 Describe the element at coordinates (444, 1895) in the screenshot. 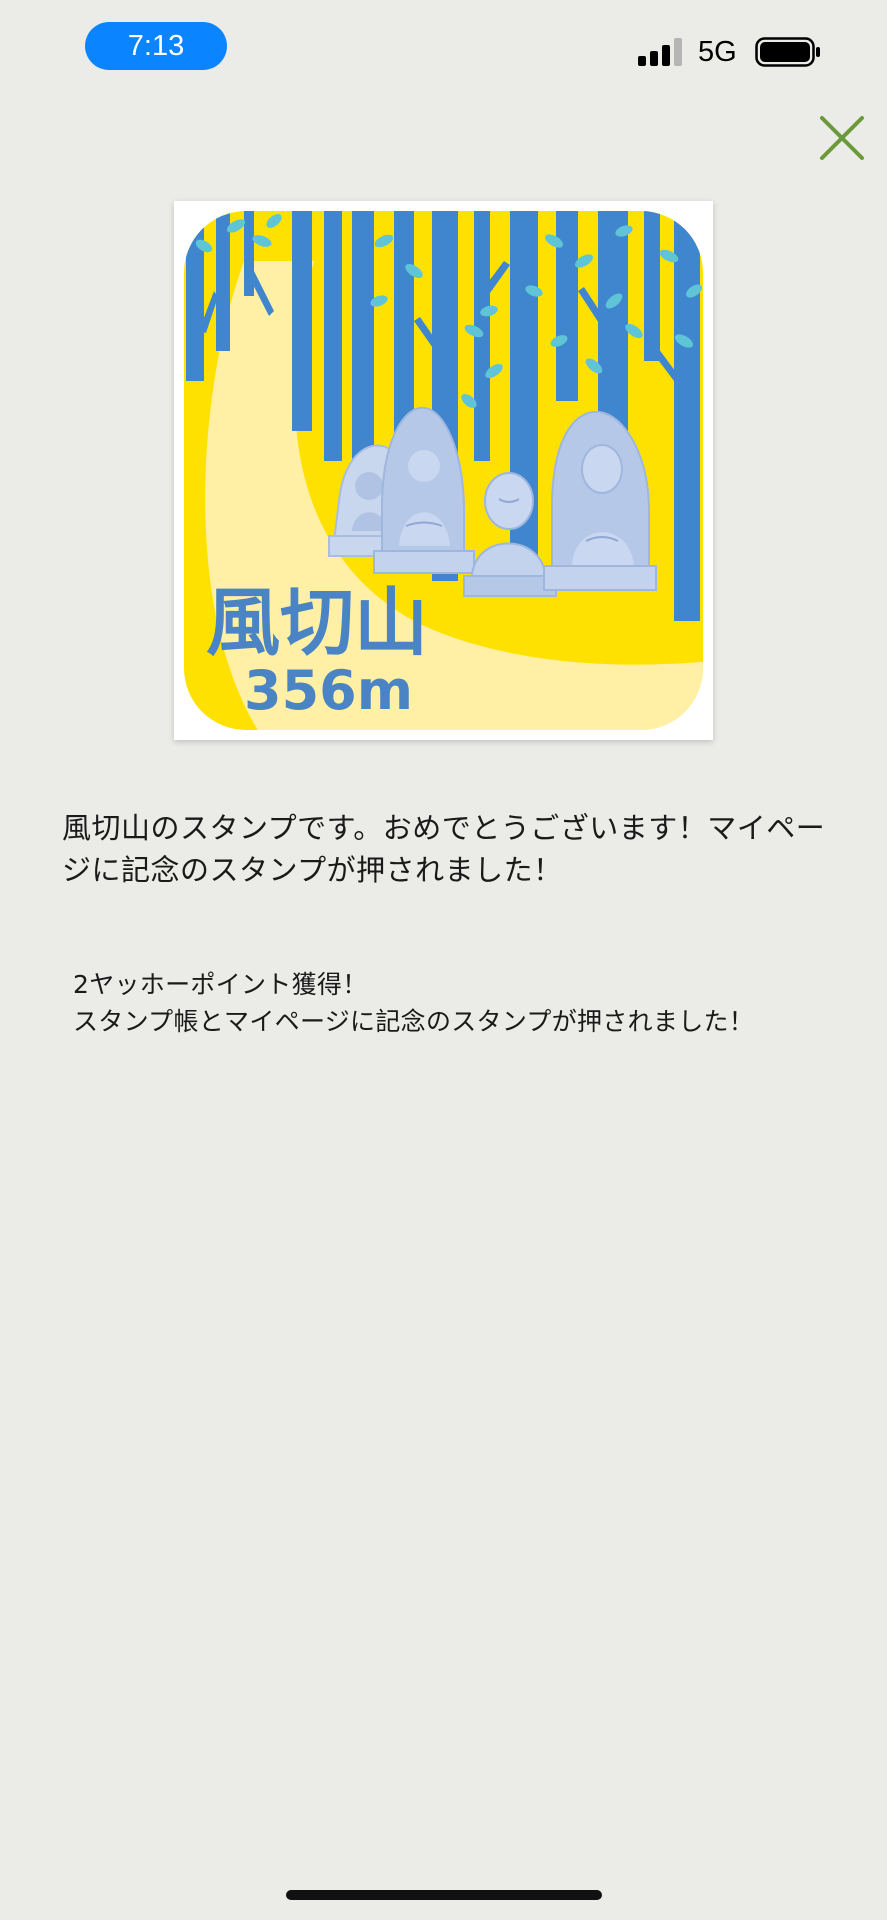

I see `home-indicator` at that location.